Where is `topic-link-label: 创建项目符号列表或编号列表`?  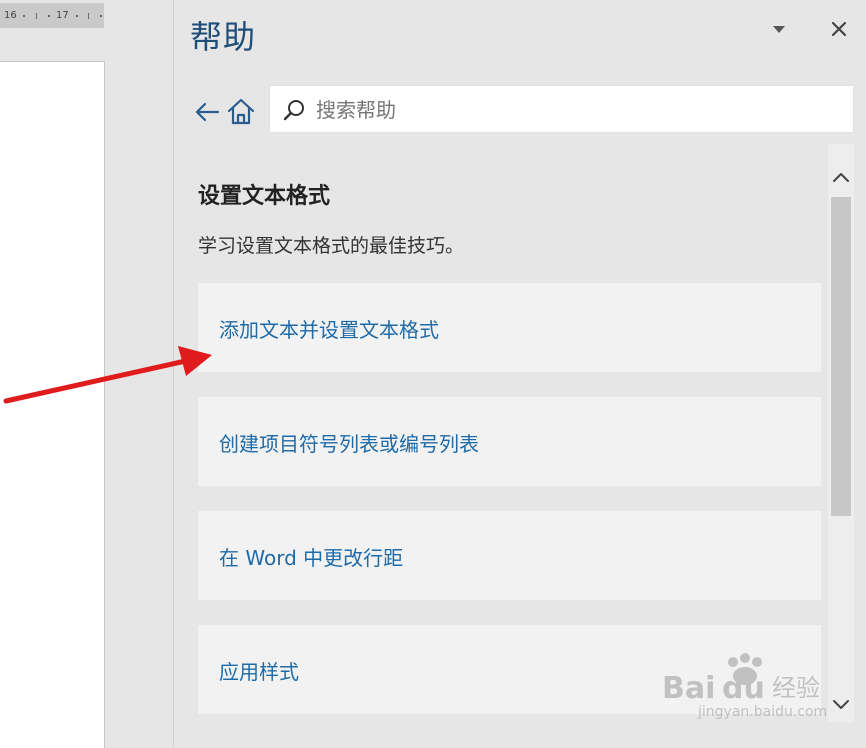 topic-link-label: 创建项目符号列表或编号列表 is located at coordinates (349, 442).